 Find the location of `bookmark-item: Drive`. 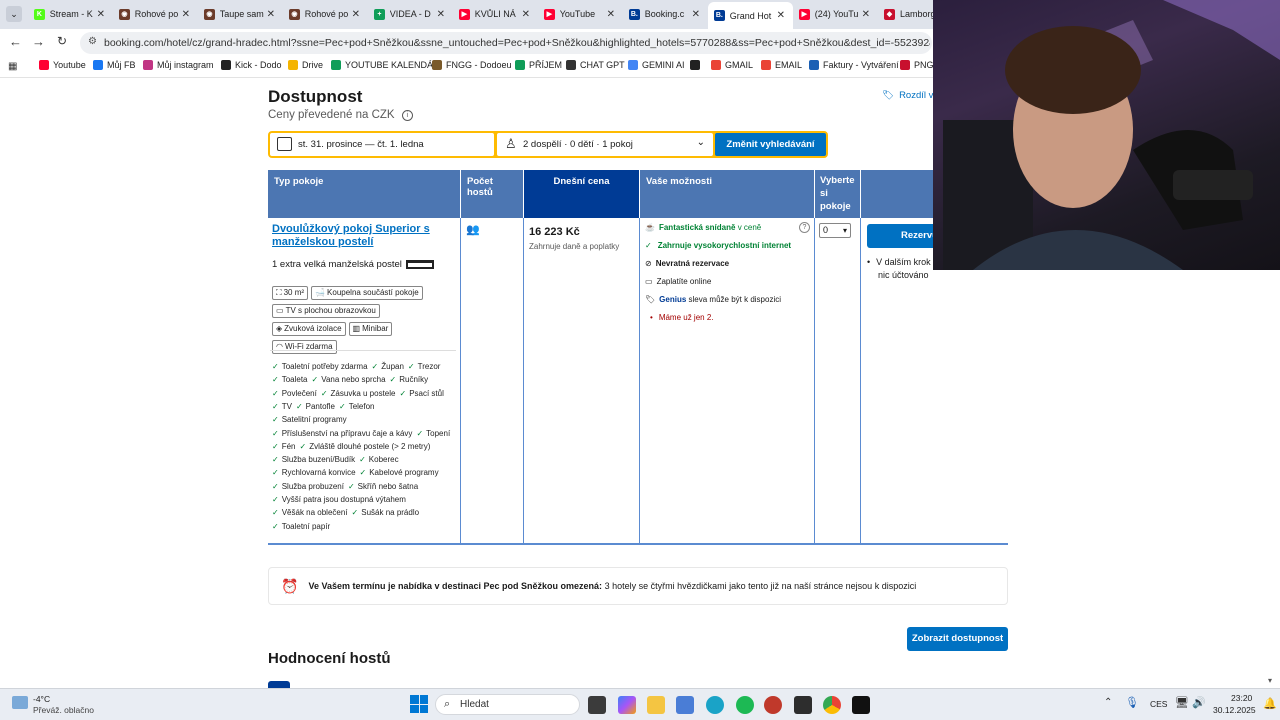

bookmark-item: Drive is located at coordinates (305, 65).